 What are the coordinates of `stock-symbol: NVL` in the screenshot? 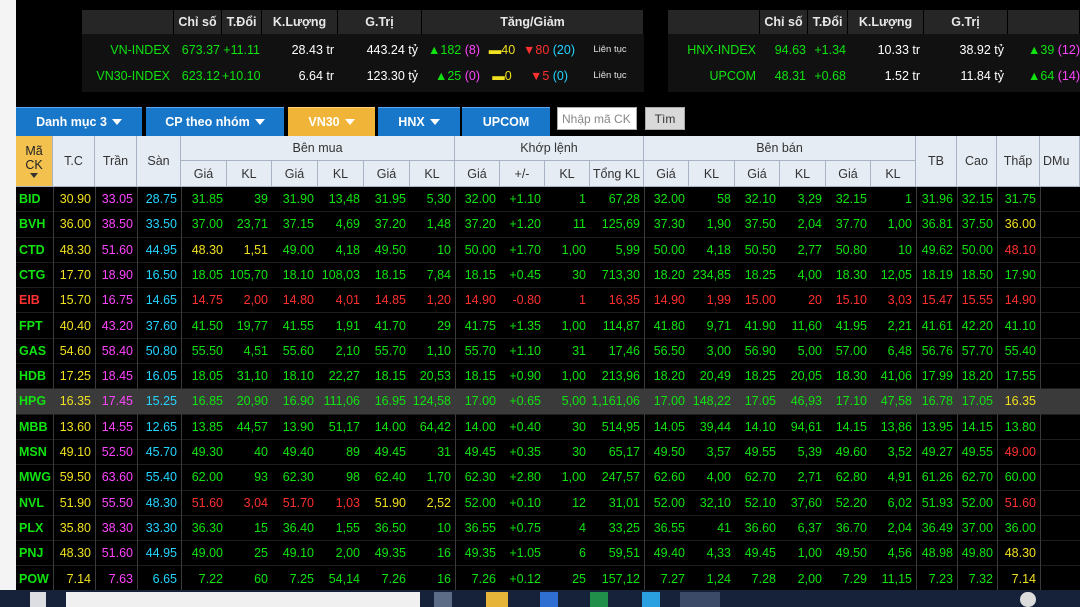 It's located at (34, 503).